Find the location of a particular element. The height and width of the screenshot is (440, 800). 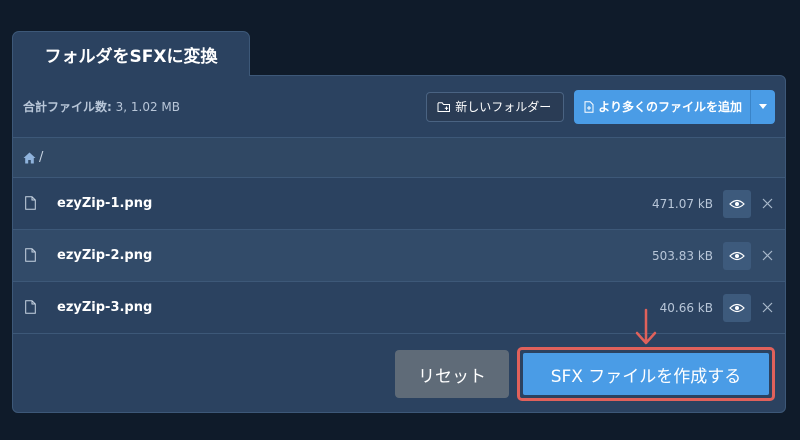

add-files-button: より多くのファイルを追加 is located at coordinates (662, 106).